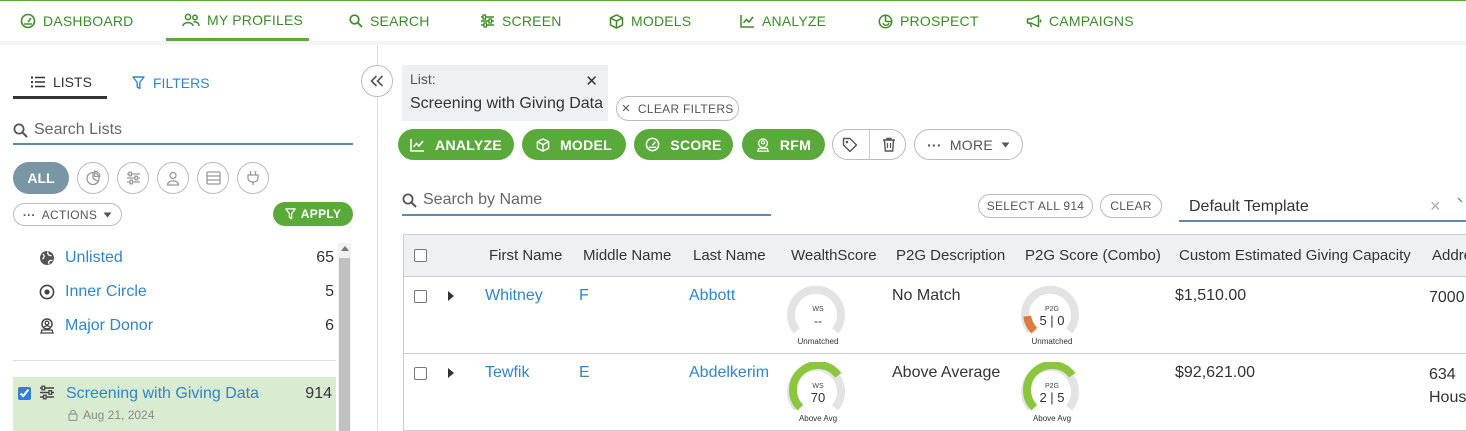 The image size is (1466, 431). I want to click on gauge-value: 2 | 5, so click(1051, 397).